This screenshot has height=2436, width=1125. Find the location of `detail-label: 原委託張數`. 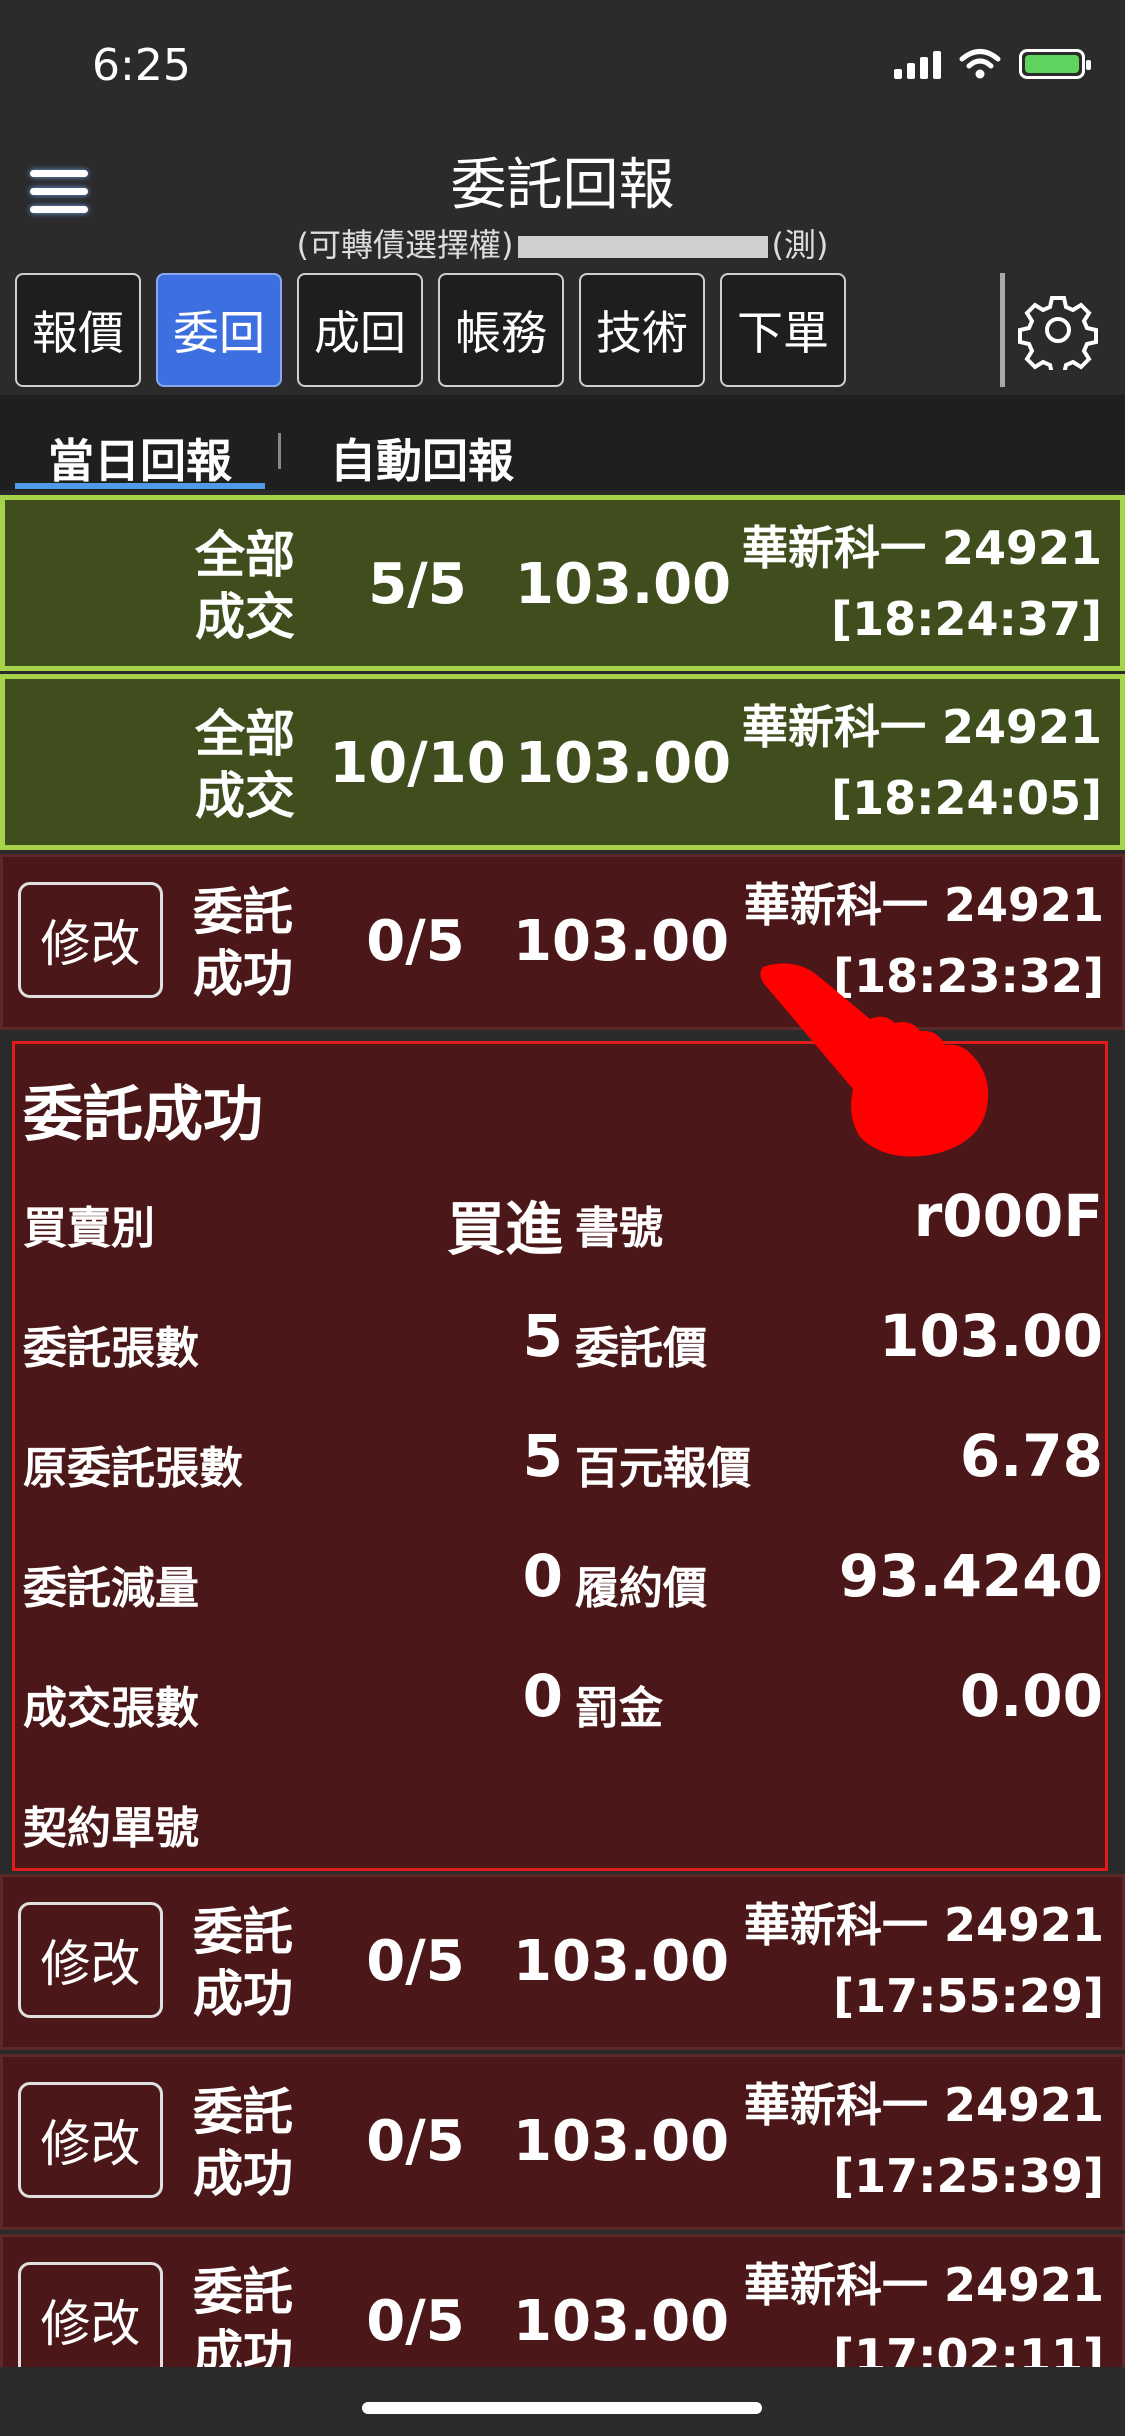

detail-label: 原委託張數 is located at coordinates (133, 1468).